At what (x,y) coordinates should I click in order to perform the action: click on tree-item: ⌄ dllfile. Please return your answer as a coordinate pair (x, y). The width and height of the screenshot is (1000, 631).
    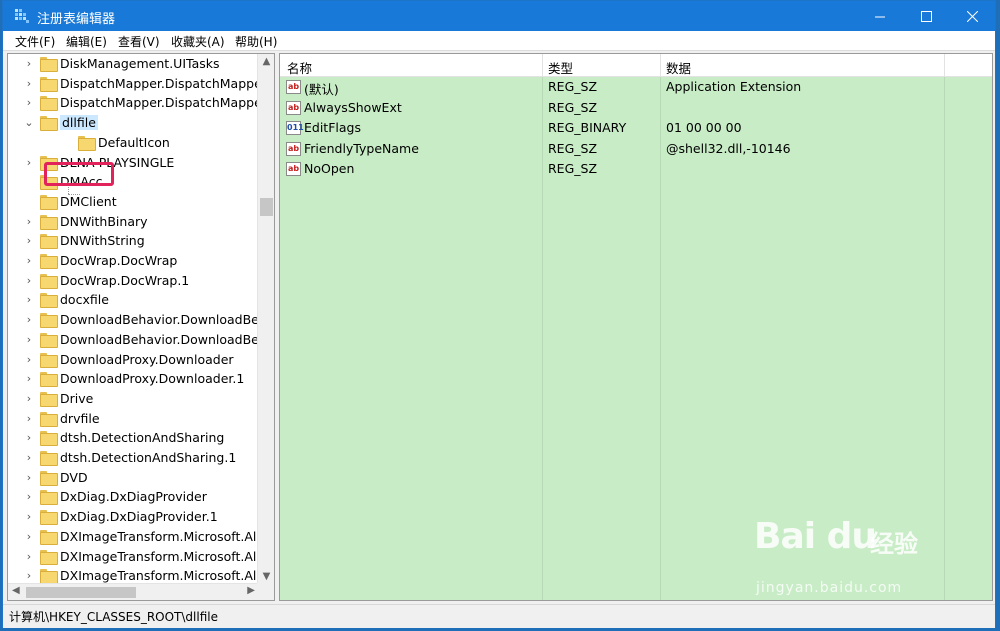
    Looking at the image, I should click on (141, 123).